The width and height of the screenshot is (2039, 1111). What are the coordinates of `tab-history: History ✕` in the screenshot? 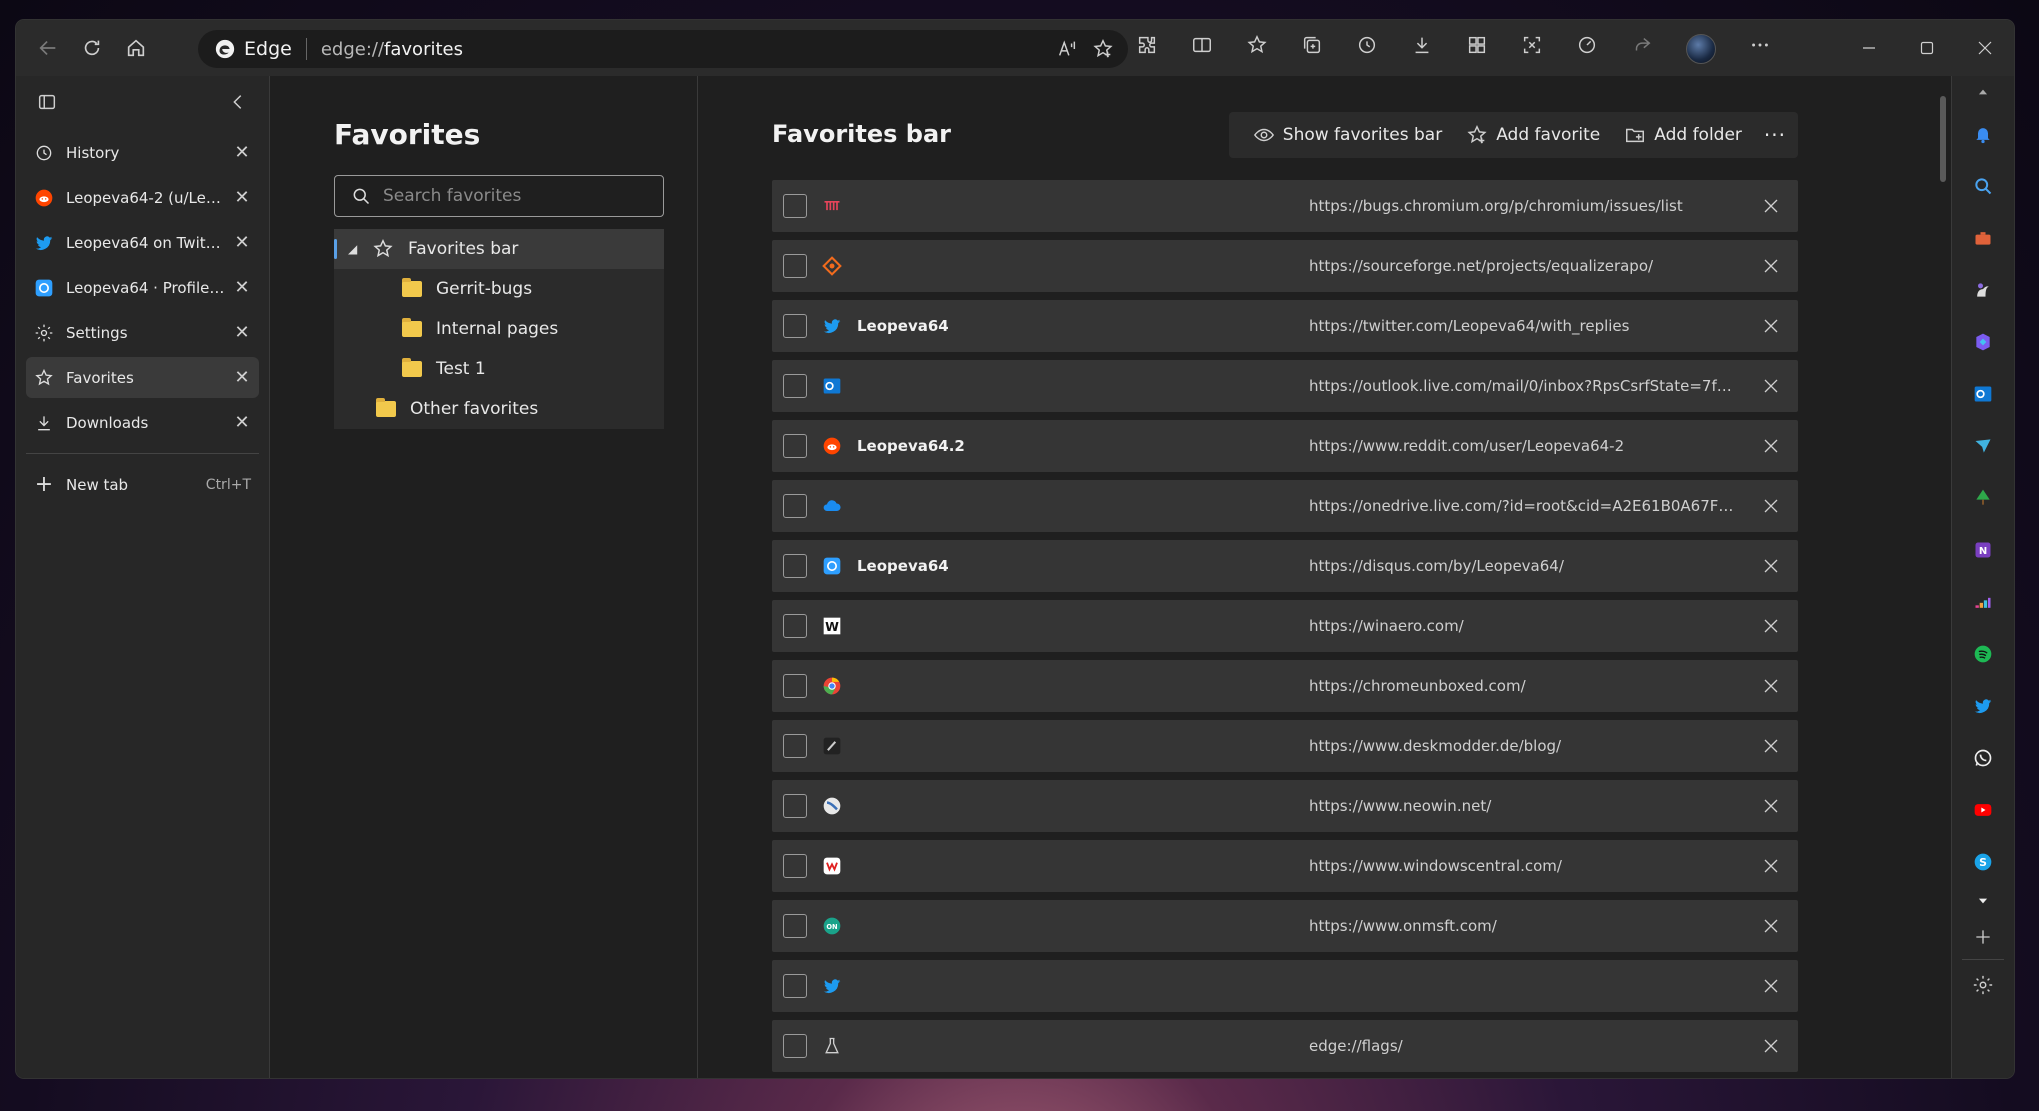 It's located at (142, 152).